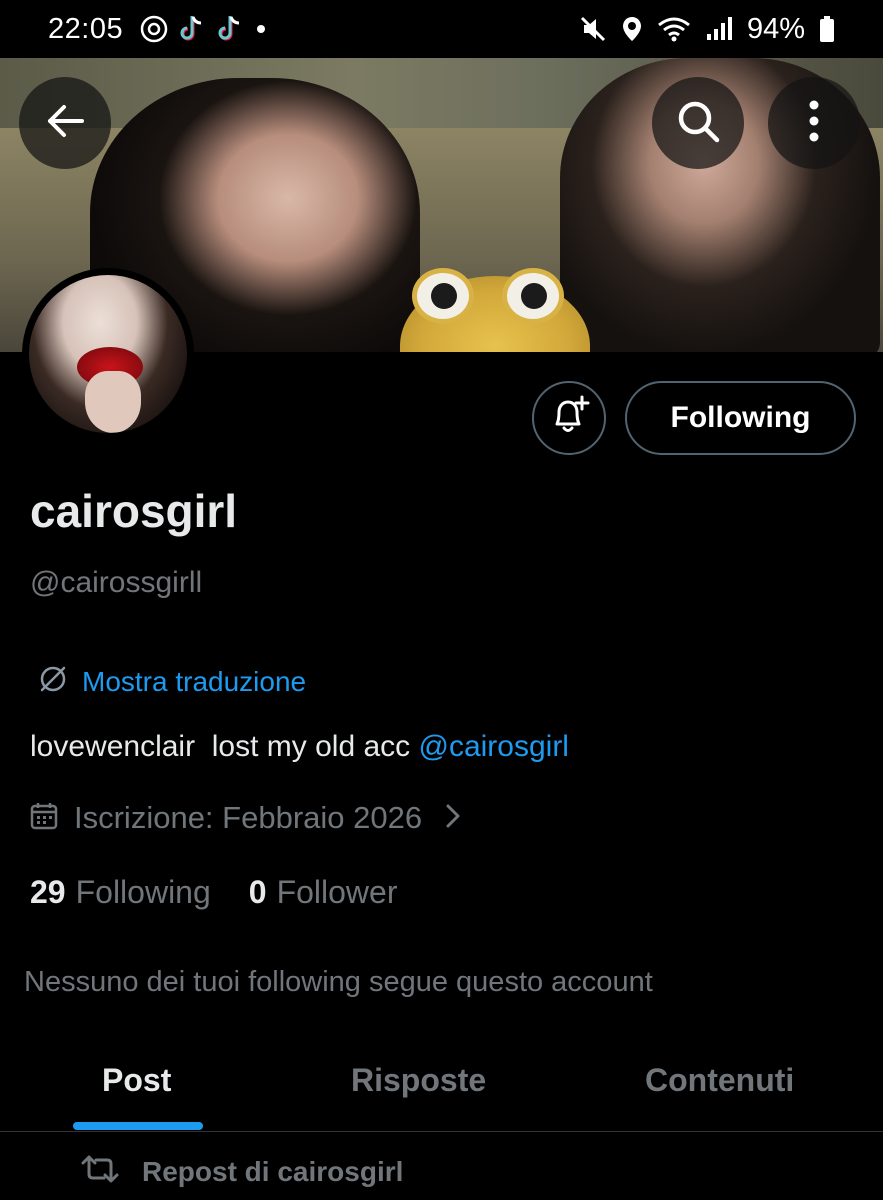 This screenshot has width=883, height=1200. I want to click on mute-icon, so click(593, 29).